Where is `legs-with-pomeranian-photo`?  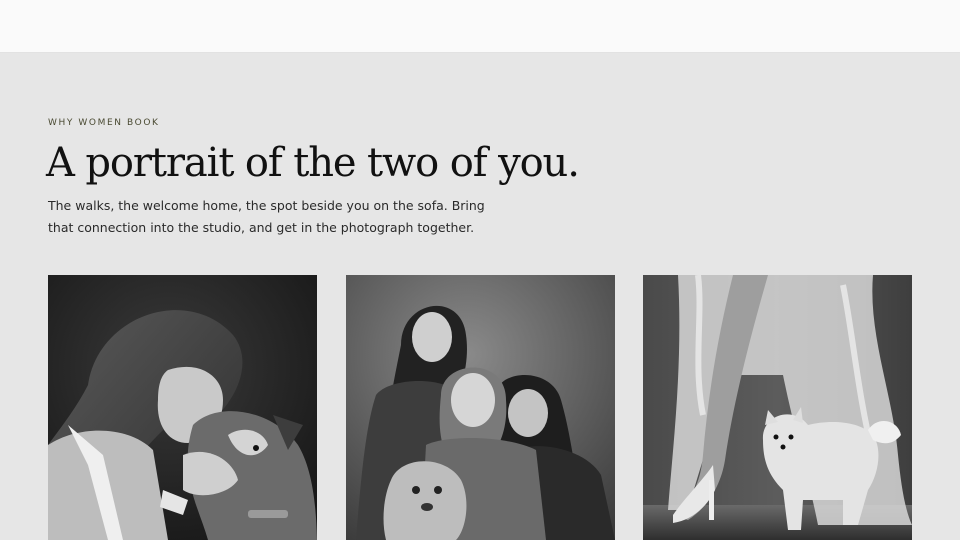
legs-with-pomeranian-photo is located at coordinates (777, 407).